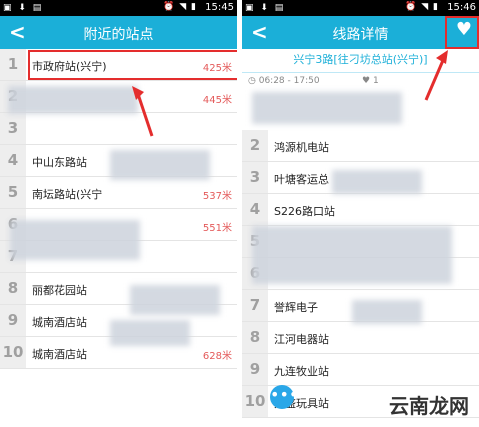 The width and height of the screenshot is (479, 427). Describe the element at coordinates (255, 401) in the screenshot. I see `stop-number: 10` at that location.